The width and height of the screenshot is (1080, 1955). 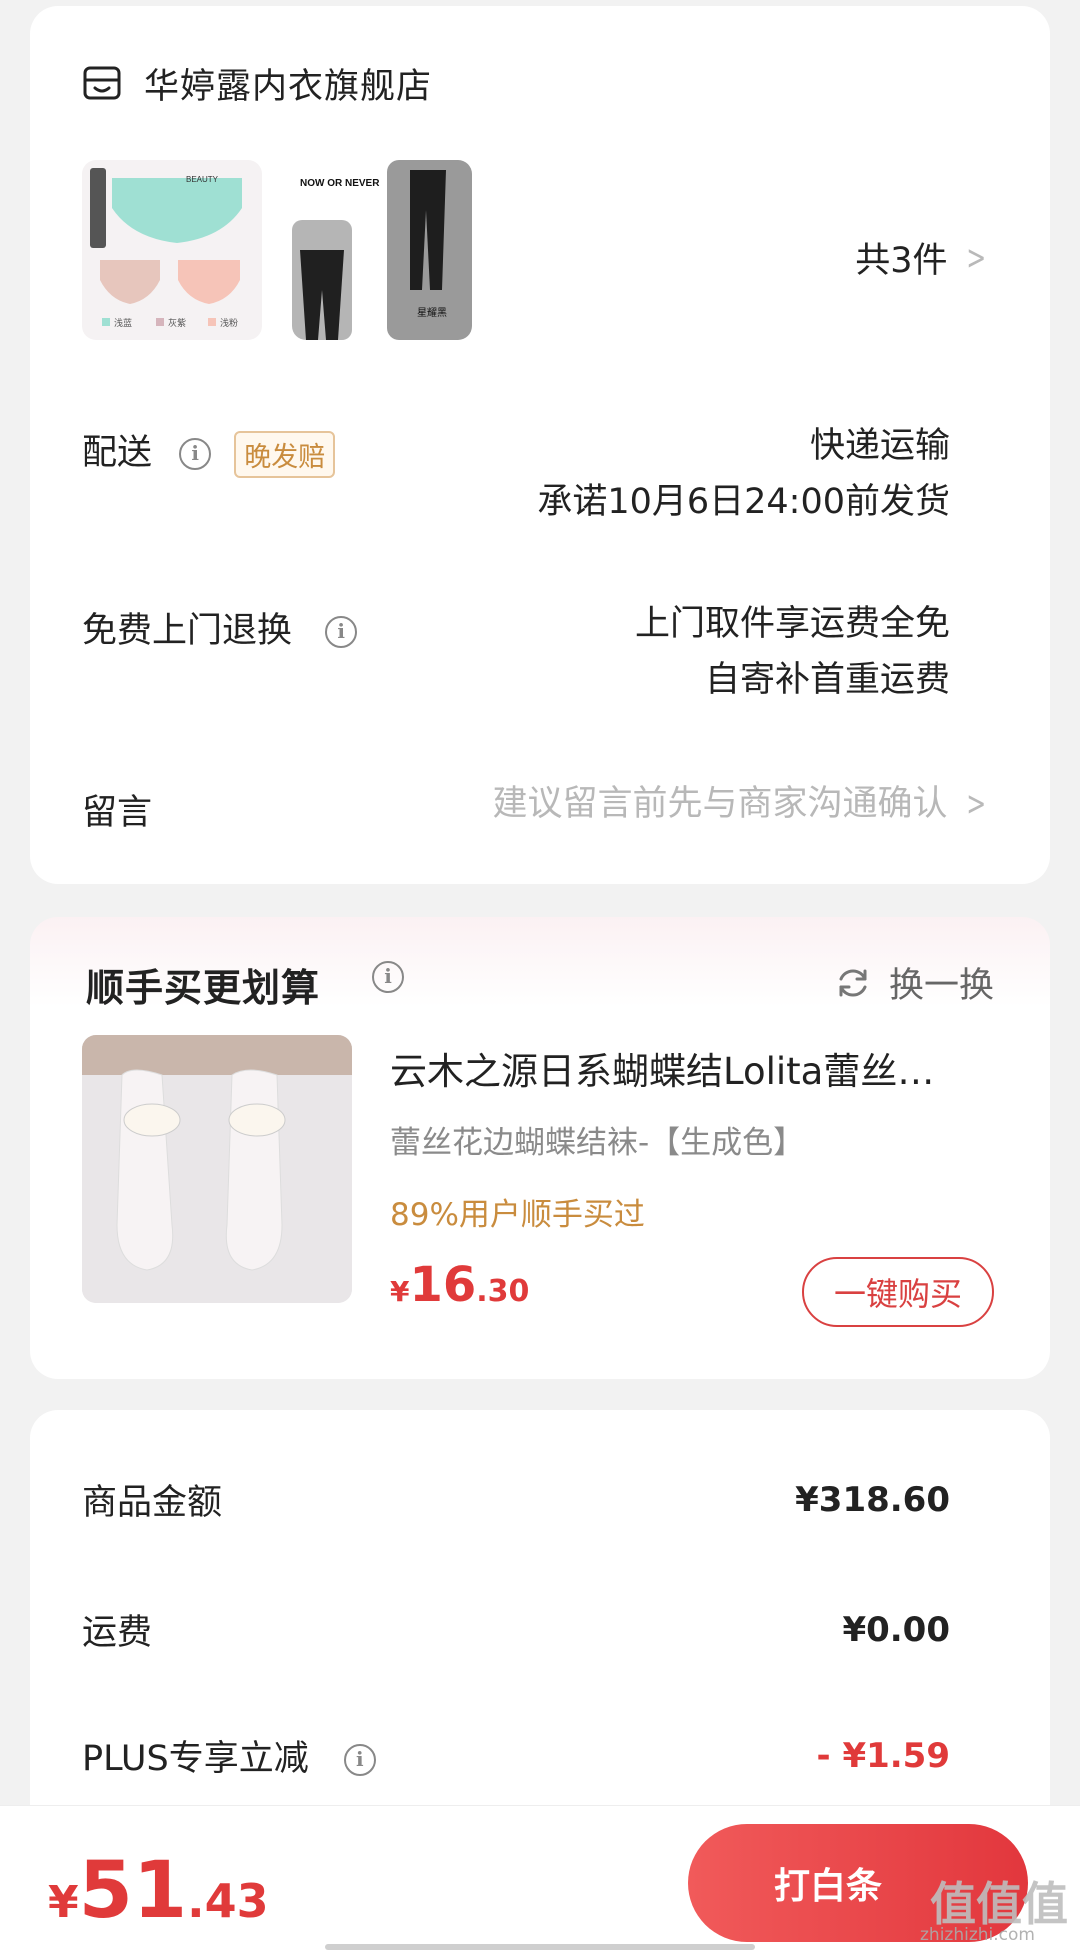 What do you see at coordinates (117, 453) in the screenshot?
I see `delivery-label: 配送` at bounding box center [117, 453].